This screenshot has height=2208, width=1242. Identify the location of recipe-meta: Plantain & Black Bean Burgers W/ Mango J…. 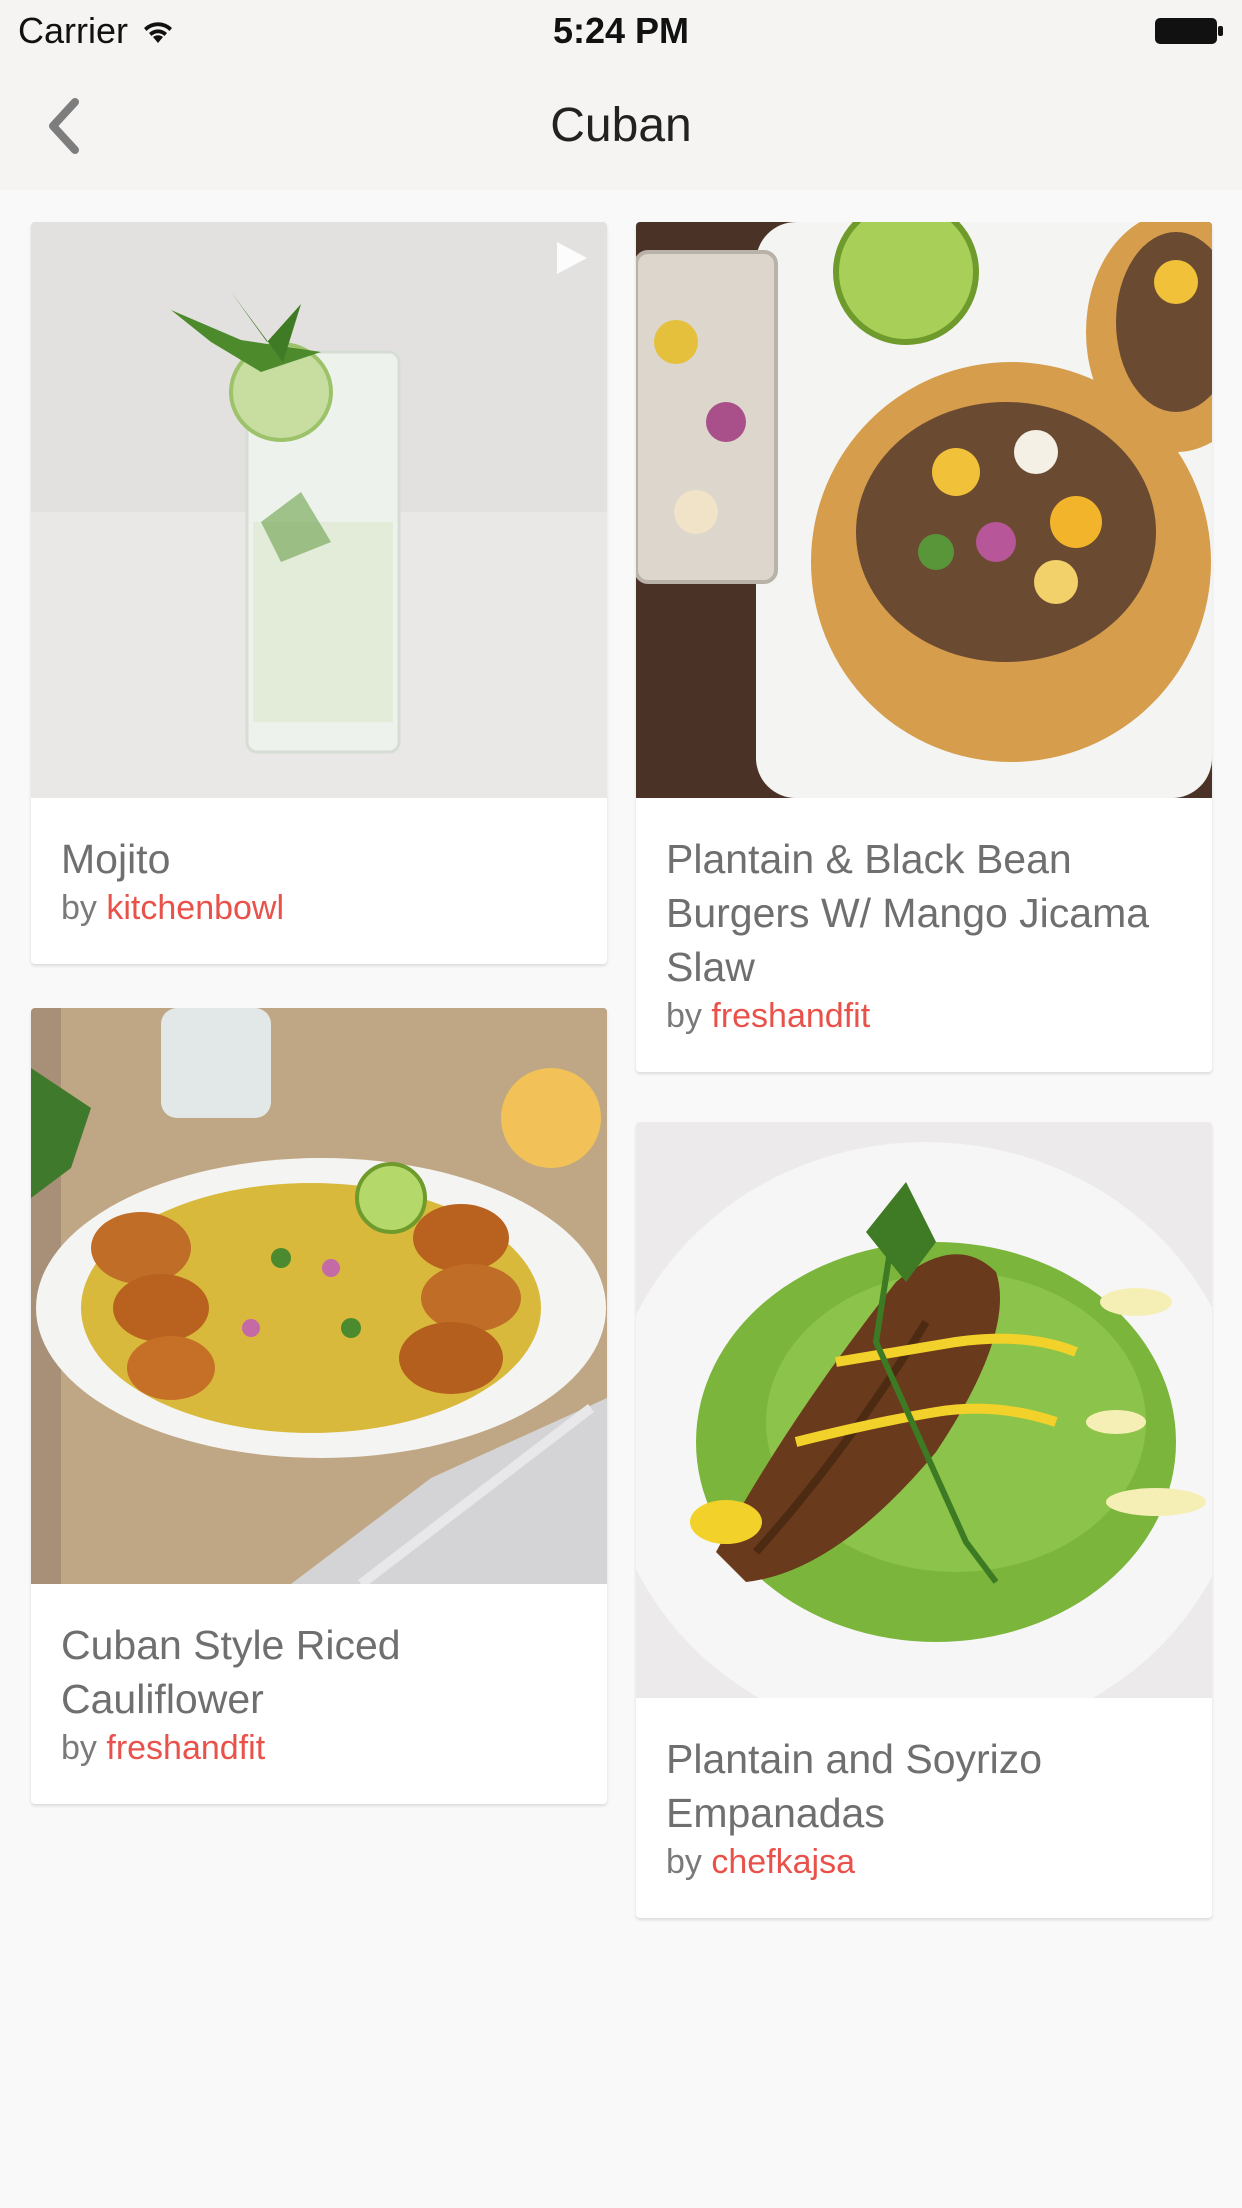
(929, 935).